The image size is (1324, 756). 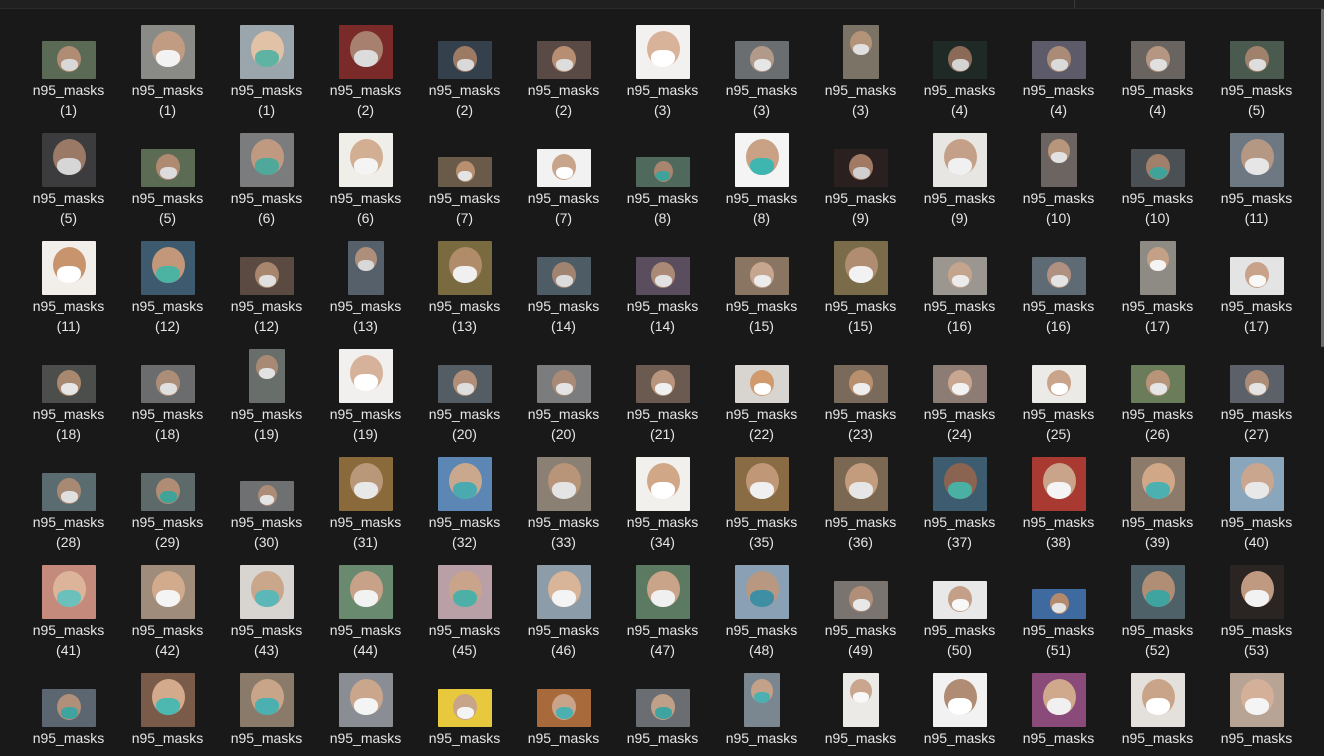 I want to click on file-item: n95_masks (41), so click(x=68, y=612).